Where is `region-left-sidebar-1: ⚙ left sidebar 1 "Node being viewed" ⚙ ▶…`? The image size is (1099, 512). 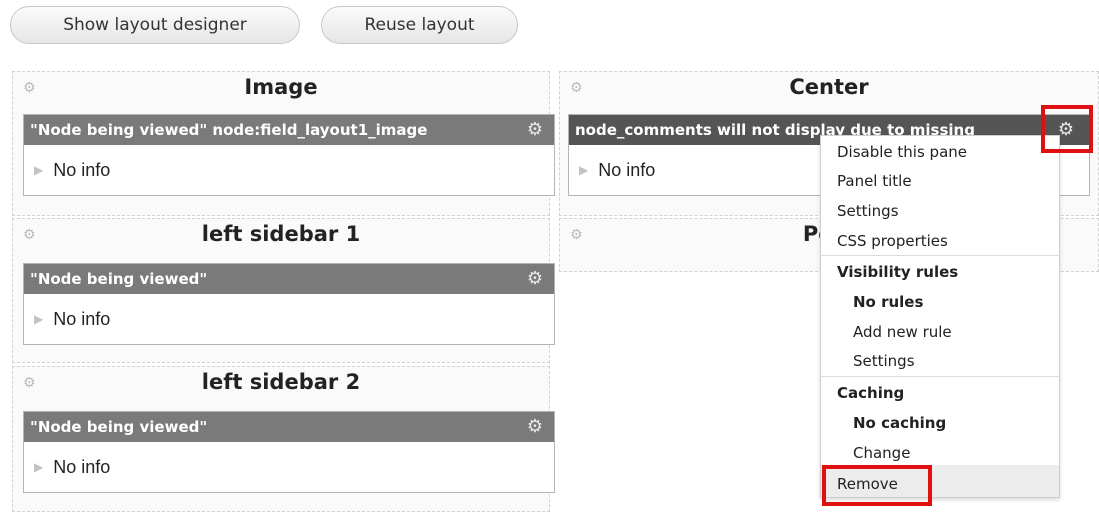
region-left-sidebar-1: ⚙ left sidebar 1 "Node being viewed" ⚙ ▶… is located at coordinates (283, 290).